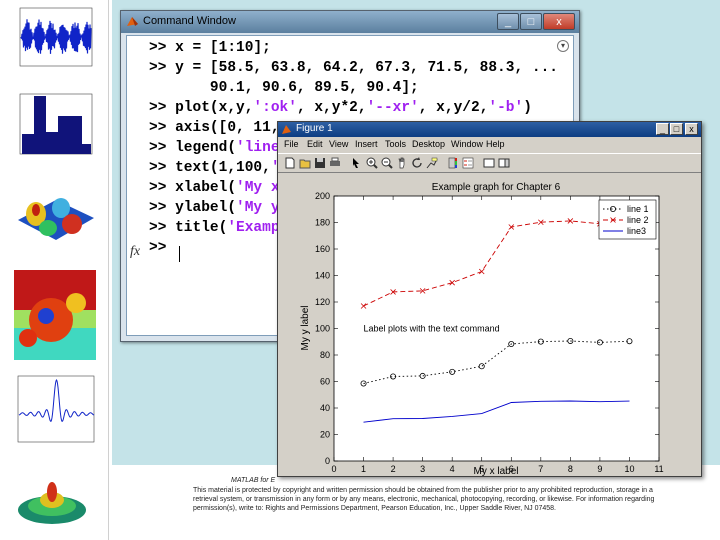 Image resolution: width=720 pixels, height=540 pixels. I want to click on command-window-title: Command Window, so click(189, 21).